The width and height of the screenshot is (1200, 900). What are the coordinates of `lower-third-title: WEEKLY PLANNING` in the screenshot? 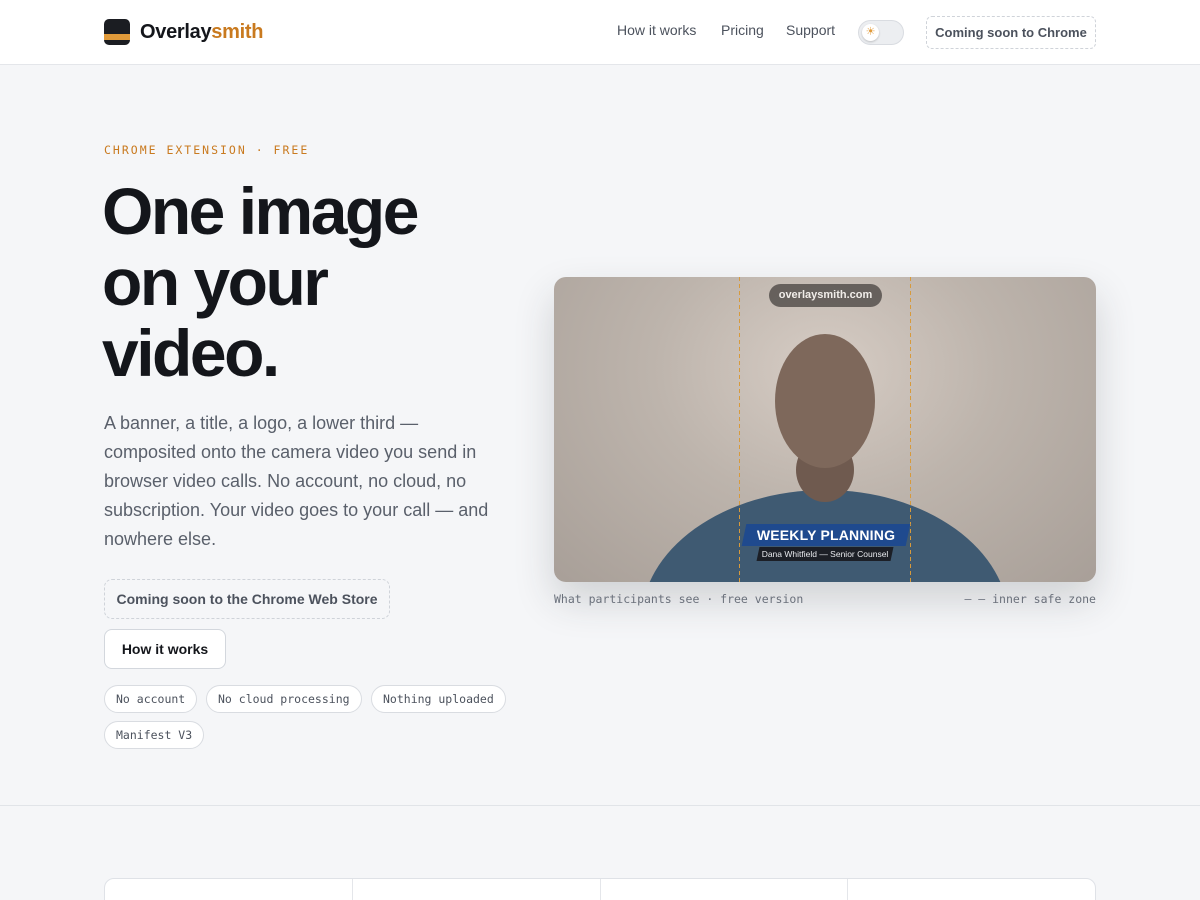 It's located at (826, 535).